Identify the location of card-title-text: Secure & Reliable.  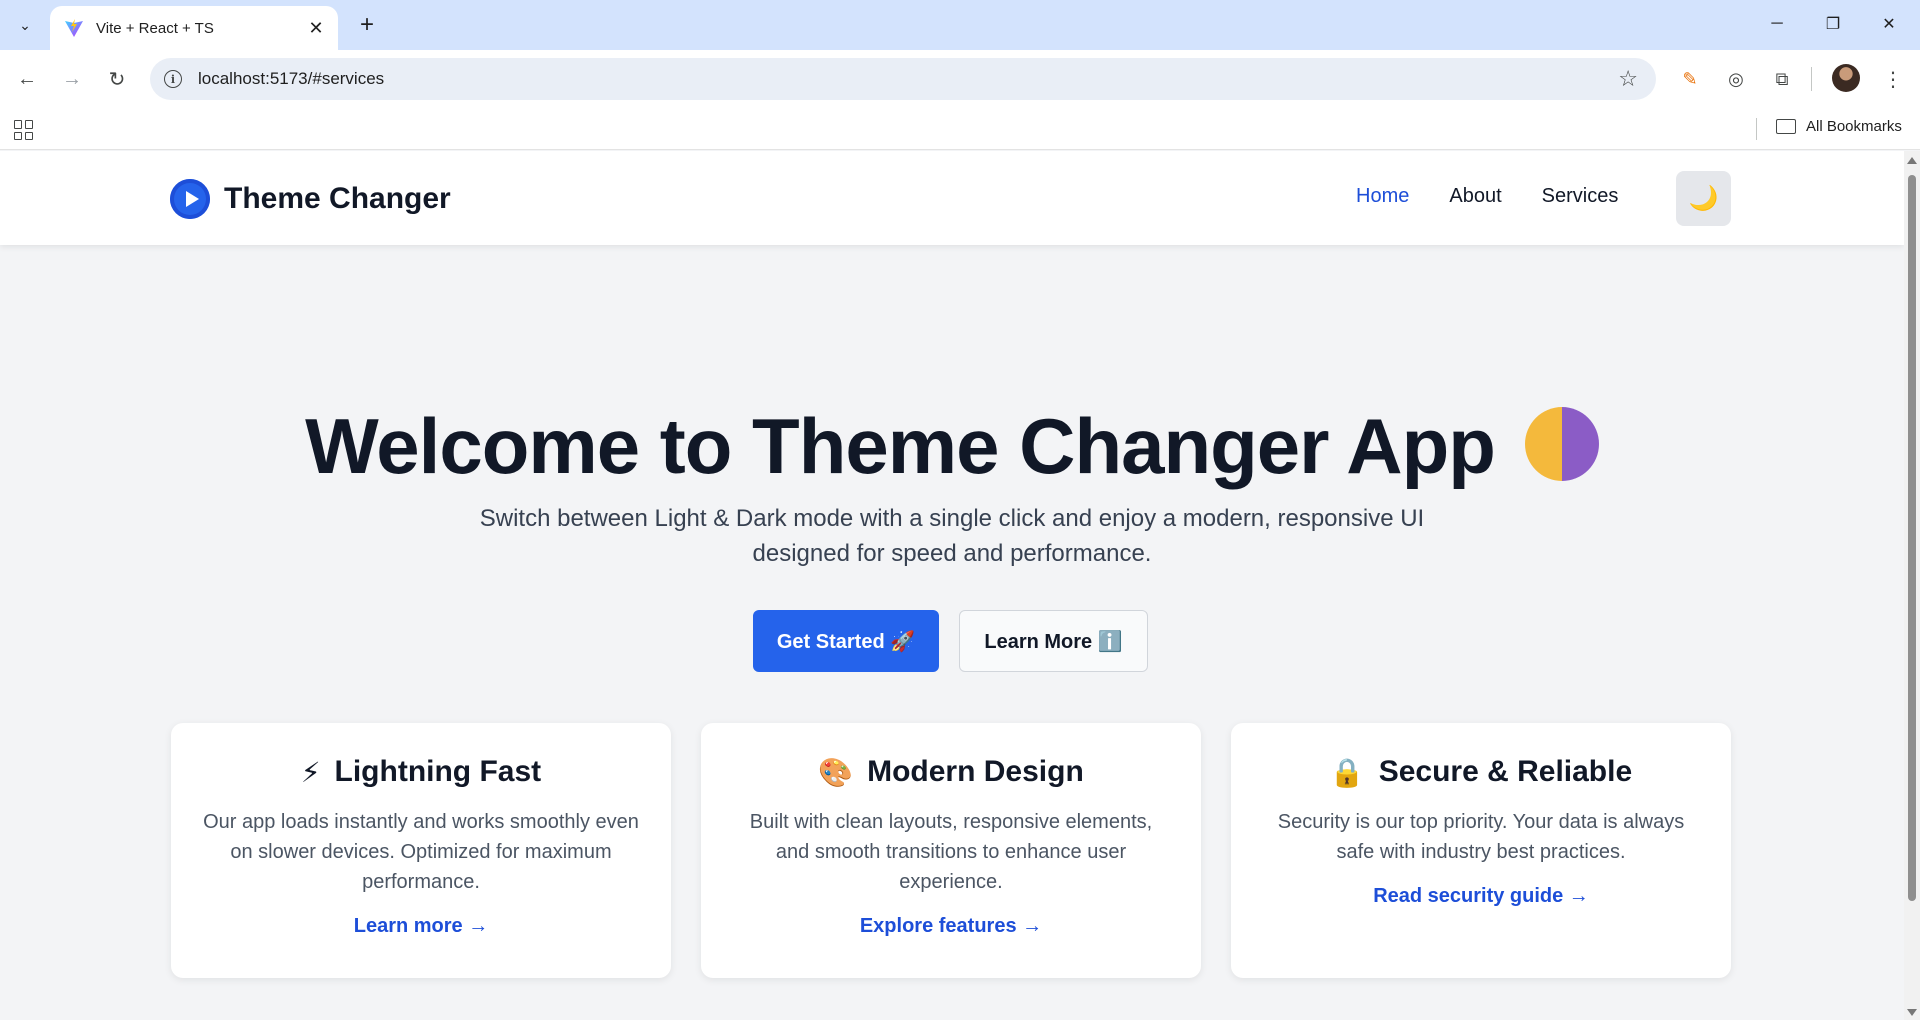
(1505, 771).